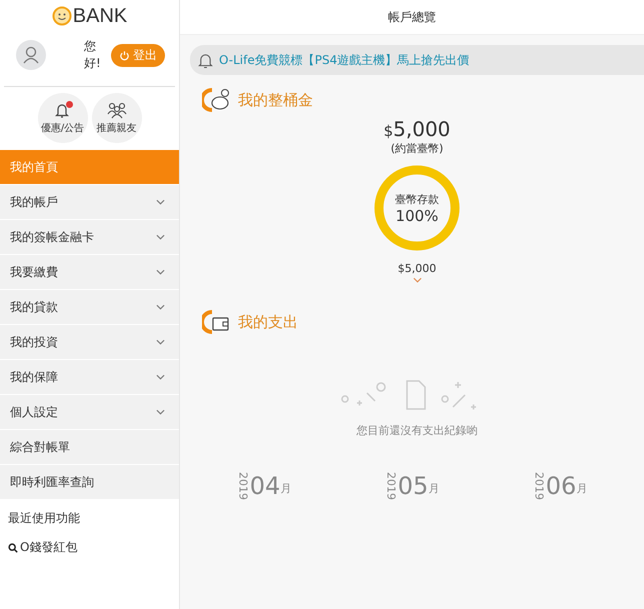 The image size is (644, 609). Describe the element at coordinates (89, 202) in the screenshot. I see `menu-item: 我的帳戶` at that location.